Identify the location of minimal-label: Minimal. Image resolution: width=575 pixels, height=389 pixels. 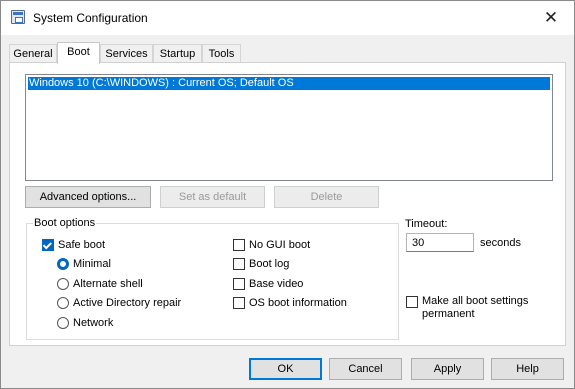
(92, 264).